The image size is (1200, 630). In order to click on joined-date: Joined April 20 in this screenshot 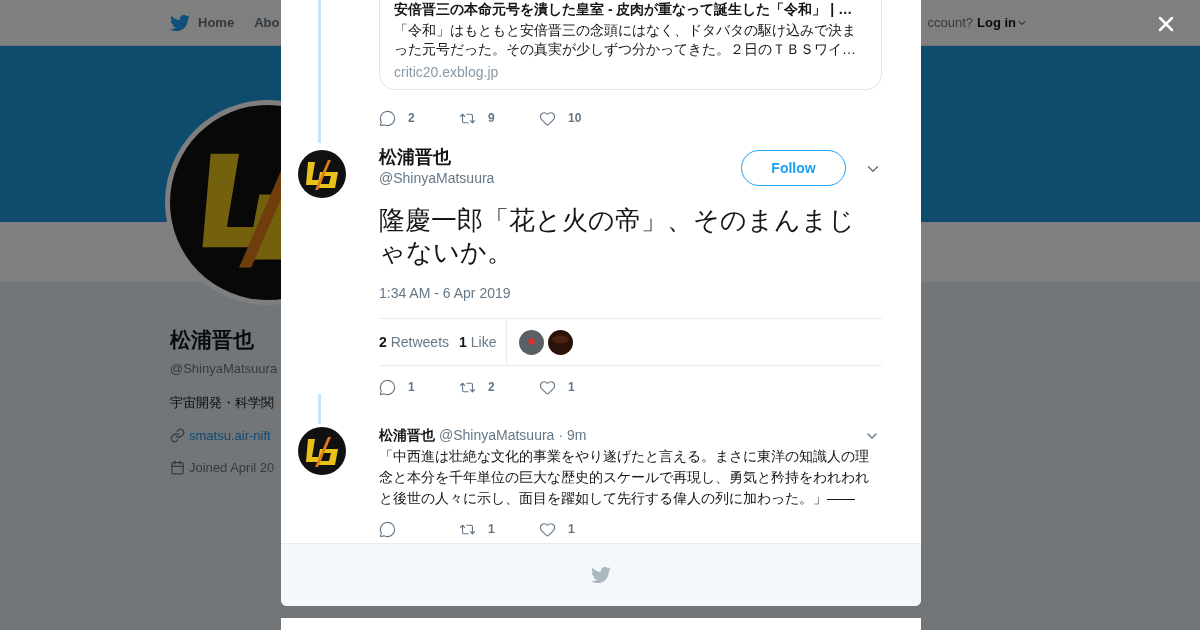, I will do `click(232, 467)`.